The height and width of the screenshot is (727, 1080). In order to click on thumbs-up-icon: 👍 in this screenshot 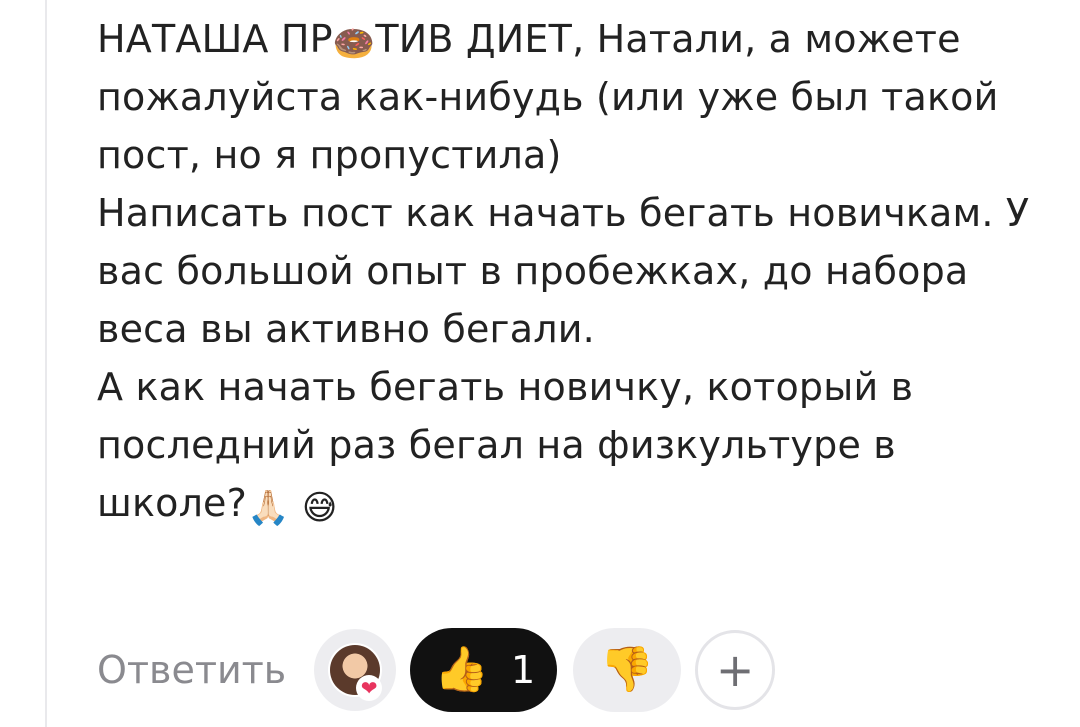, I will do `click(461, 669)`.